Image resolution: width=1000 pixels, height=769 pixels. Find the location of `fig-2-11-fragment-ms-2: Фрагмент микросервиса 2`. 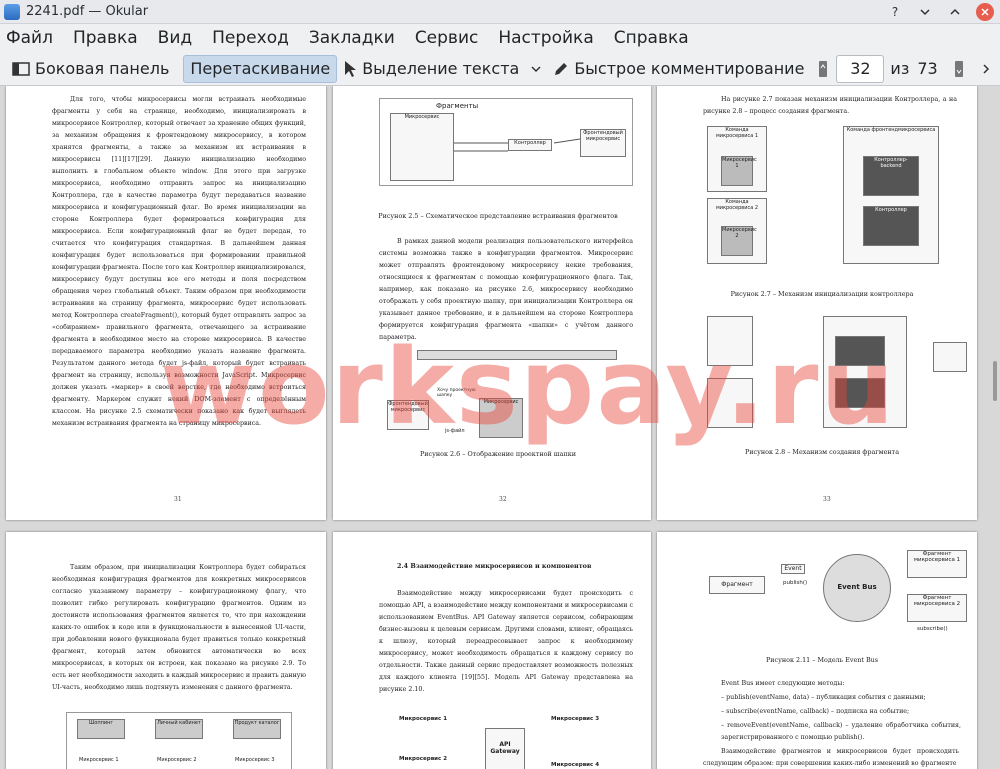

fig-2-11-fragment-ms-2: Фрагмент микросервиса 2 is located at coordinates (937, 608).